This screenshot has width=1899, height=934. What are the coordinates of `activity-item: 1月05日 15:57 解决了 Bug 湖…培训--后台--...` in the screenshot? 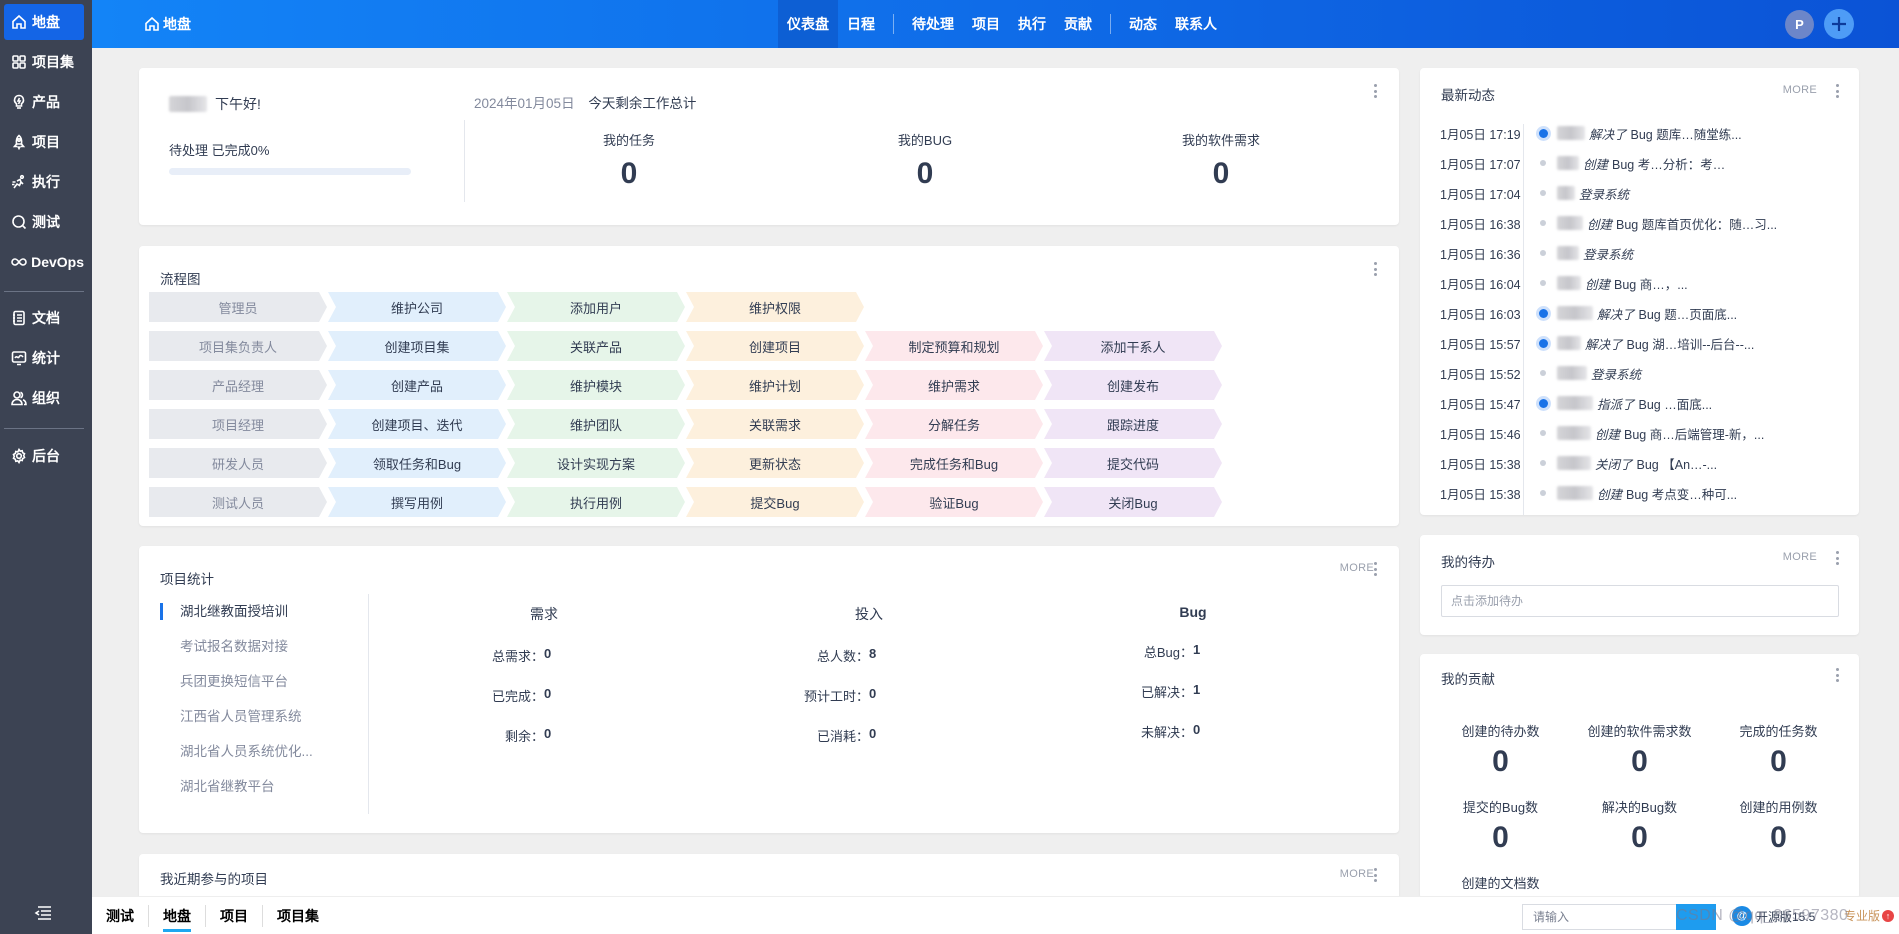 It's located at (1640, 343).